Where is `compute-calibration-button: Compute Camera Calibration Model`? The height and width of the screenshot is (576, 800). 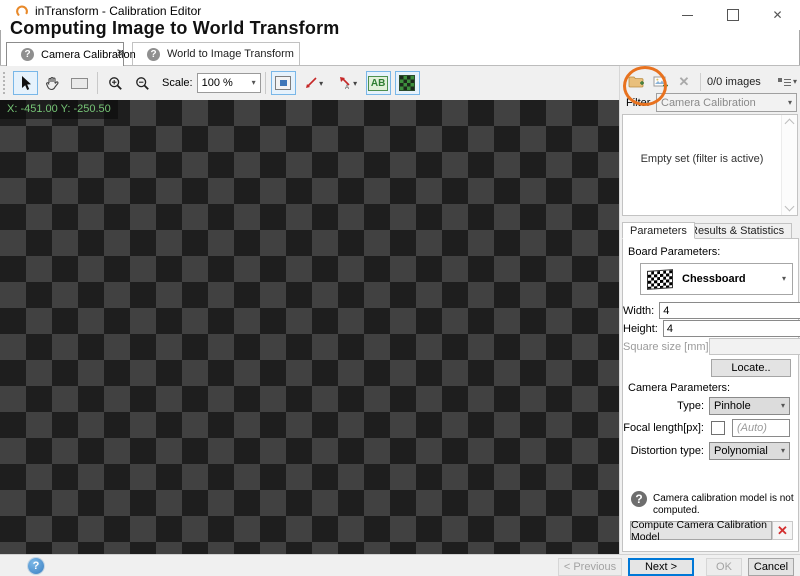 compute-calibration-button: Compute Camera Calibration Model is located at coordinates (701, 530).